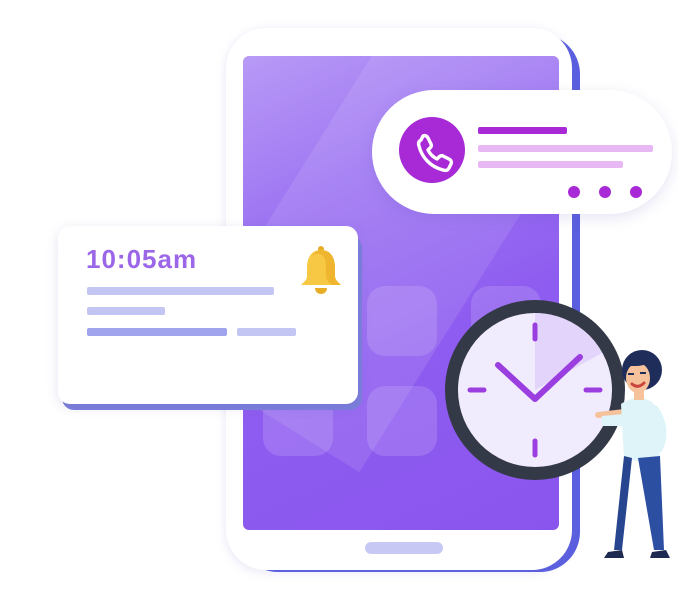 This screenshot has width=678, height=610. I want to click on home-indicator, so click(404, 548).